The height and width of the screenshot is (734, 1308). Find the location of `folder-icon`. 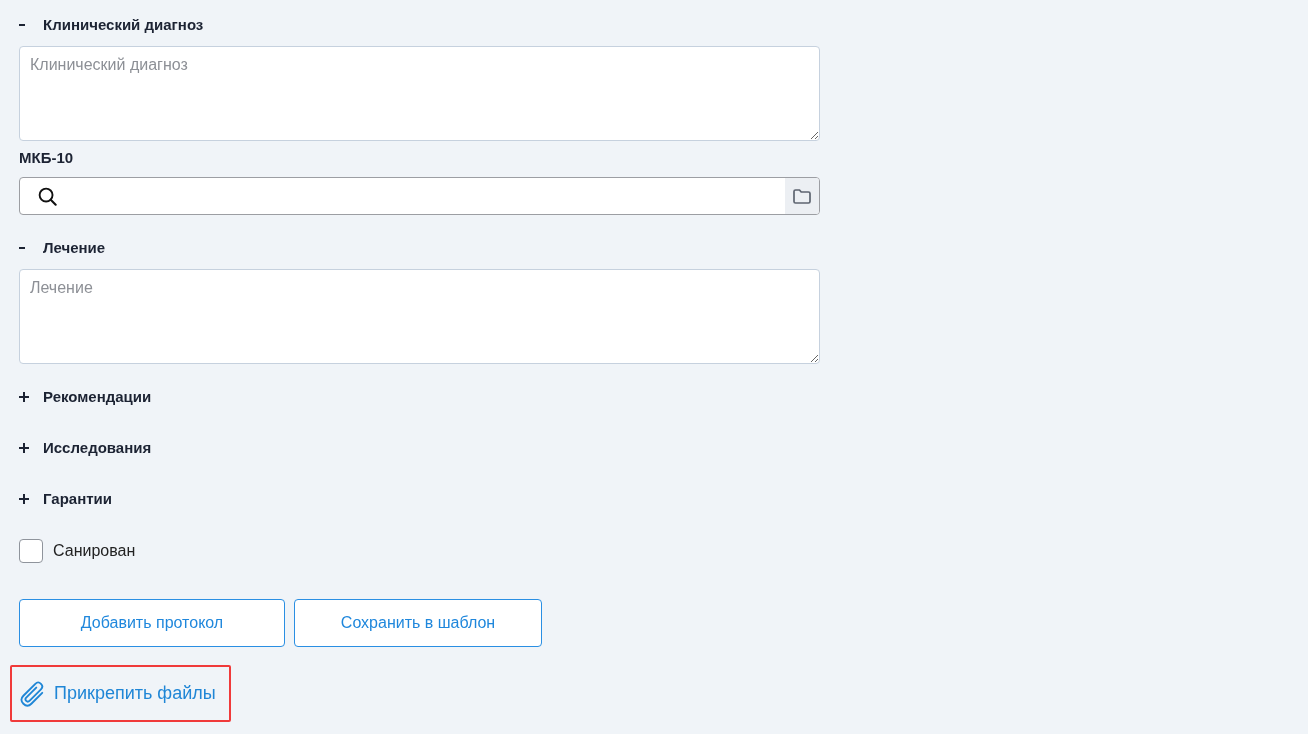

folder-icon is located at coordinates (802, 196).